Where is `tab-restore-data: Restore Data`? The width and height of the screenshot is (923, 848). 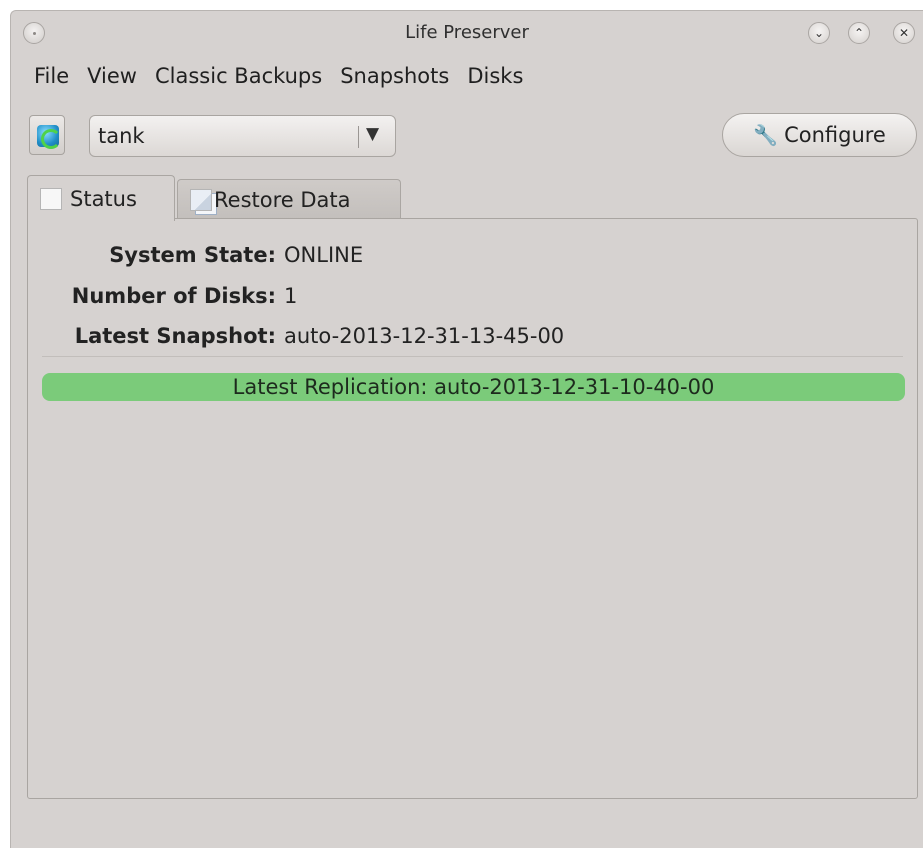
tab-restore-data: Restore Data is located at coordinates (289, 199).